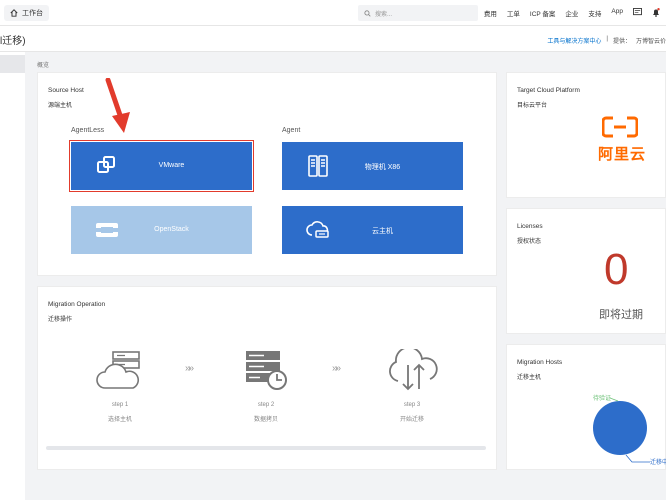 The image size is (666, 500). I want to click on nav-support: 支持, so click(594, 13).